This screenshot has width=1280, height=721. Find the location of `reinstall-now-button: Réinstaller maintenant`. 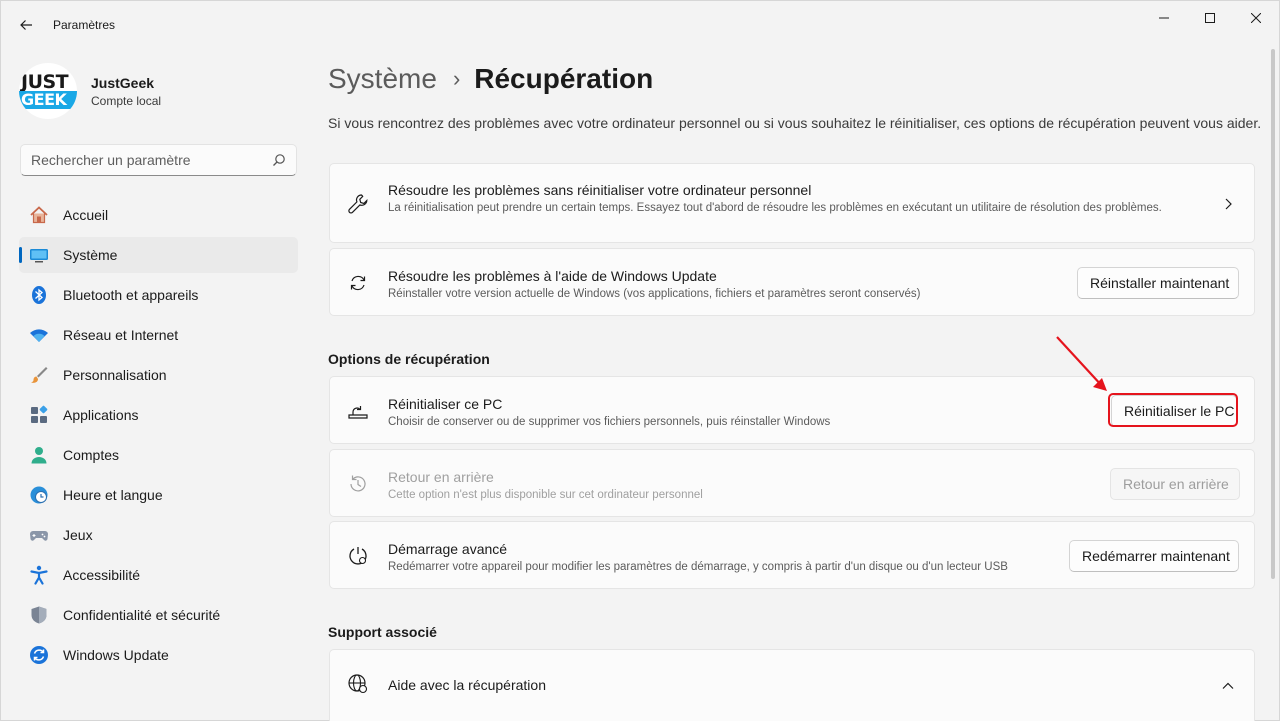

reinstall-now-button: Réinstaller maintenant is located at coordinates (1158, 283).